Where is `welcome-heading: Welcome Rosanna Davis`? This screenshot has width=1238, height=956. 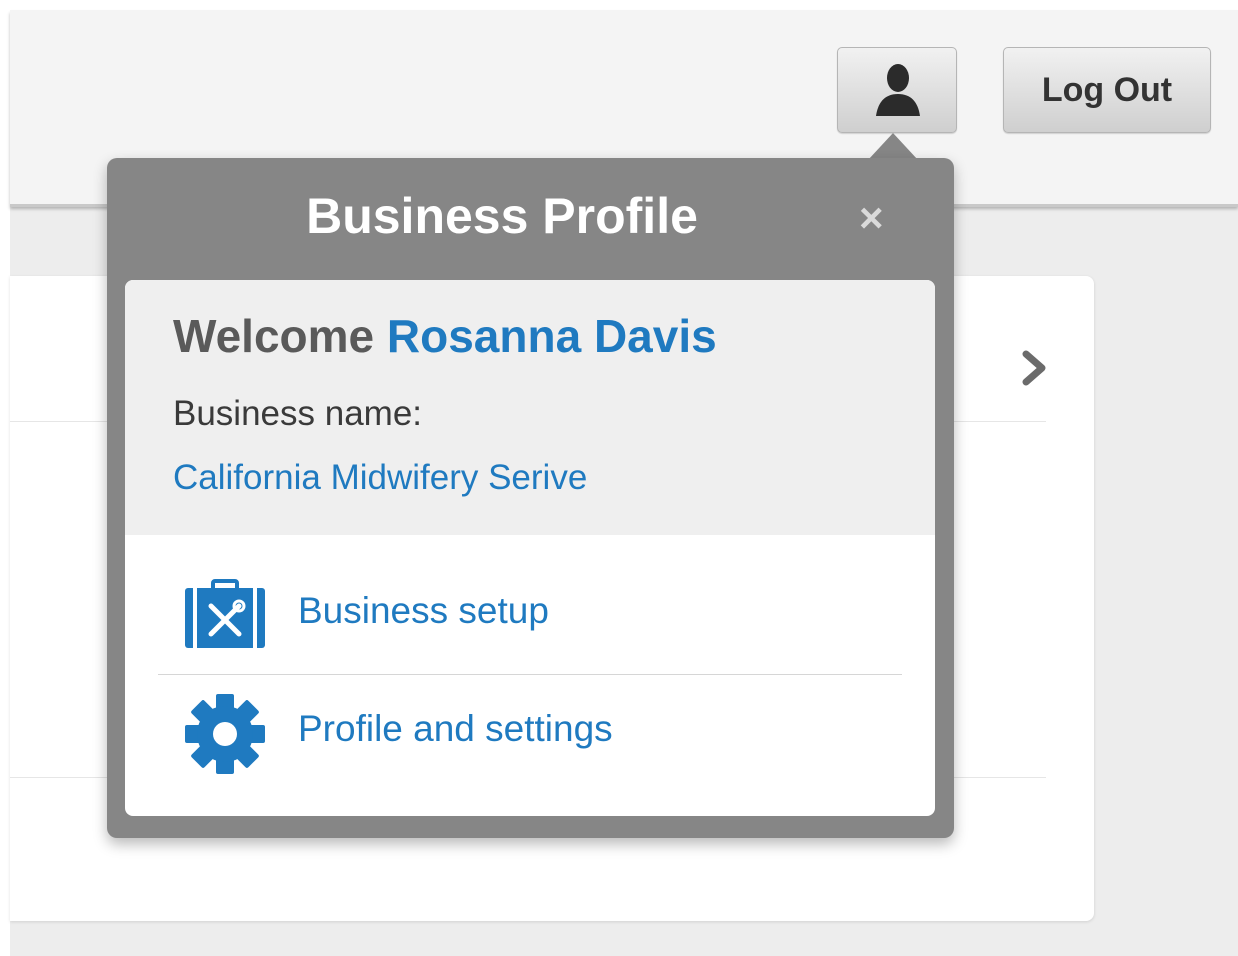 welcome-heading: Welcome Rosanna Davis is located at coordinates (445, 336).